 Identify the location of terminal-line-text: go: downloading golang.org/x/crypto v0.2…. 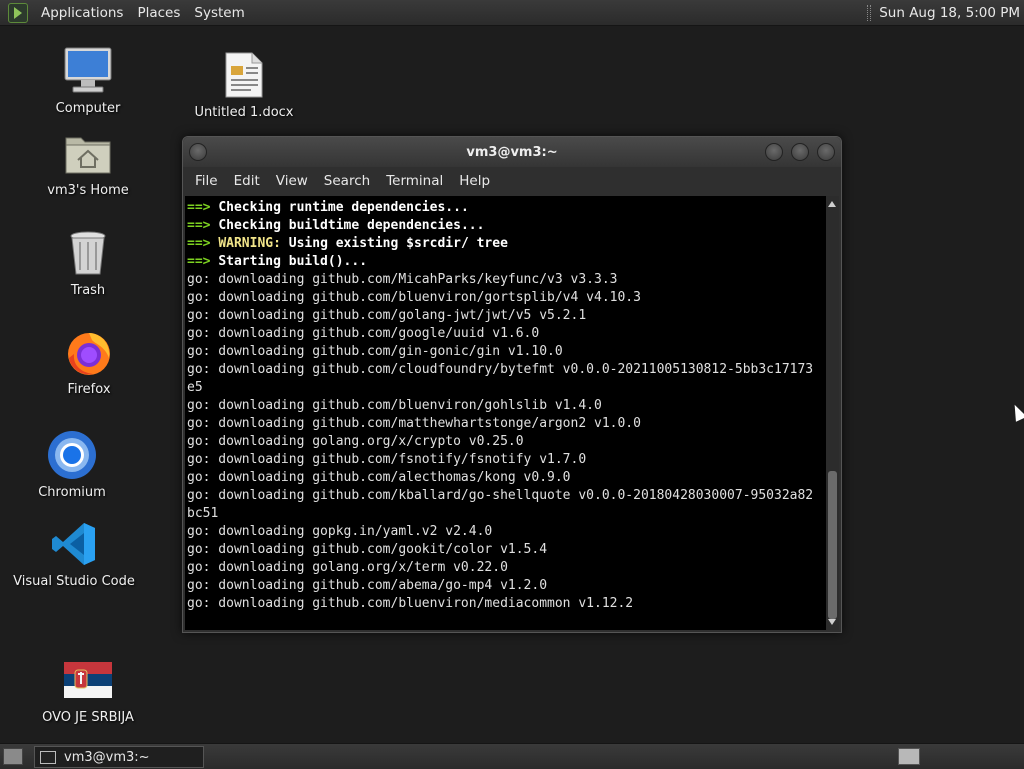
(355, 441).